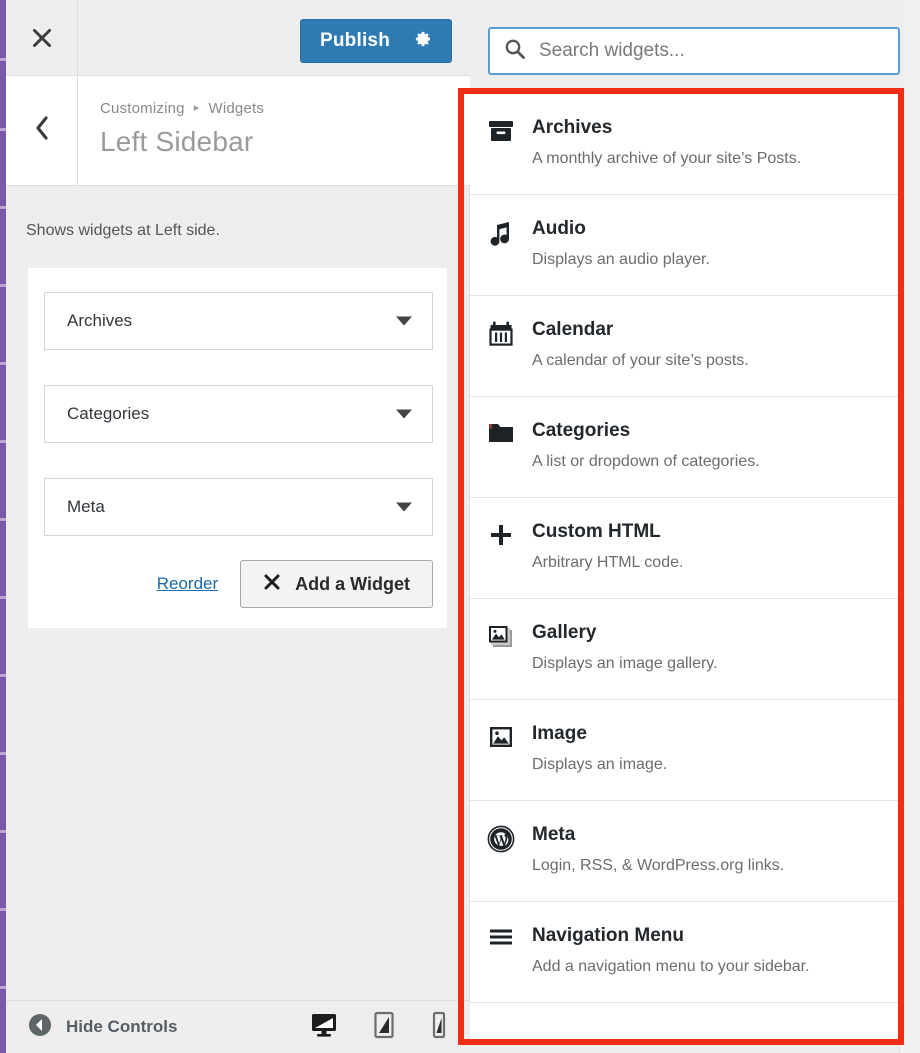 This screenshot has width=920, height=1053. What do you see at coordinates (501, 146) in the screenshot?
I see `archive-box-icon` at bounding box center [501, 146].